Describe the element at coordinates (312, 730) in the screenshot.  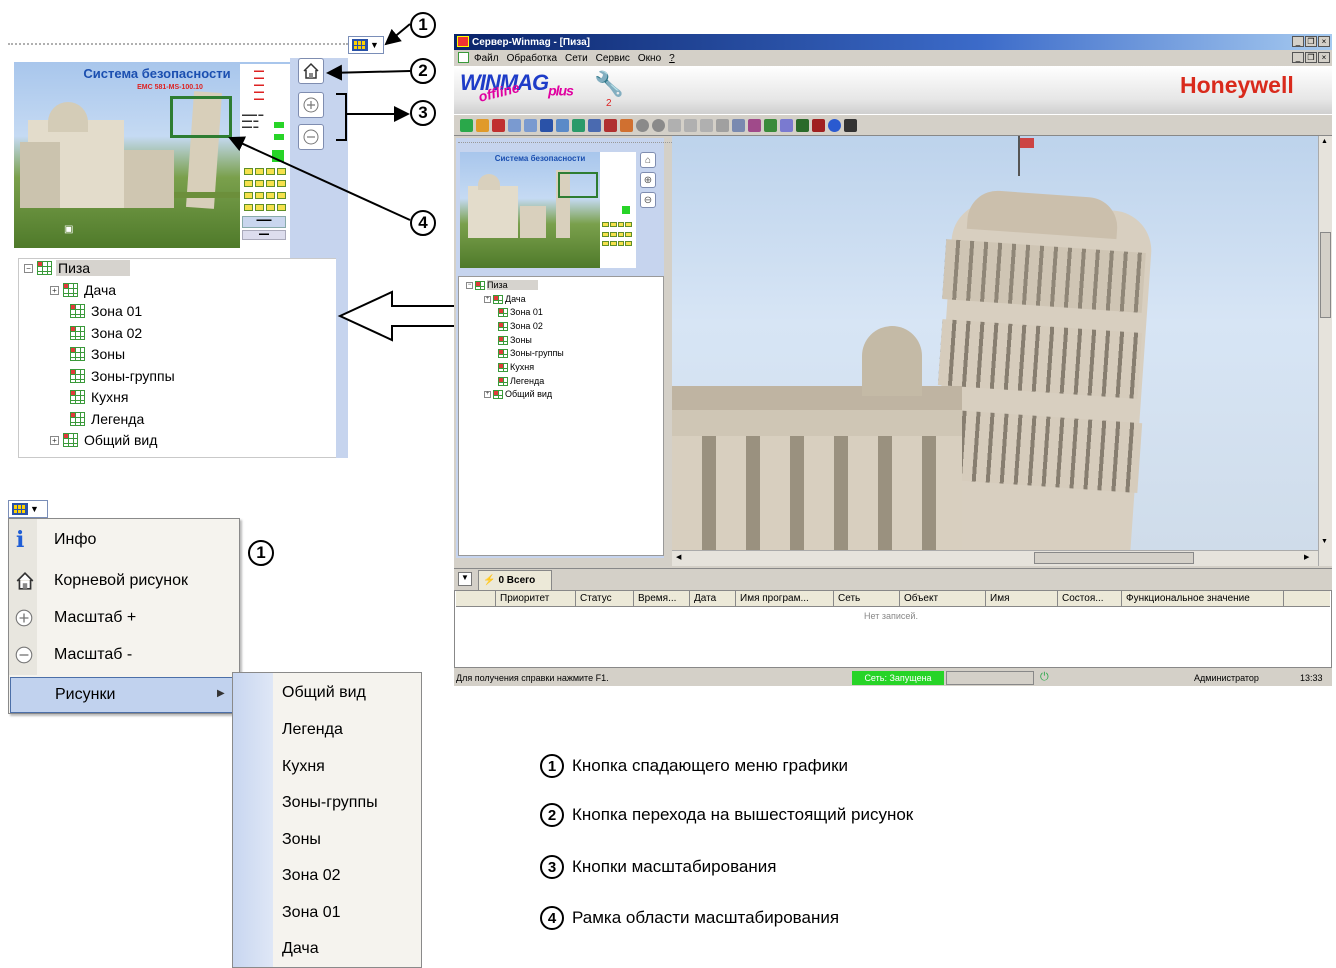
I see `submenu-item: Легенда` at that location.